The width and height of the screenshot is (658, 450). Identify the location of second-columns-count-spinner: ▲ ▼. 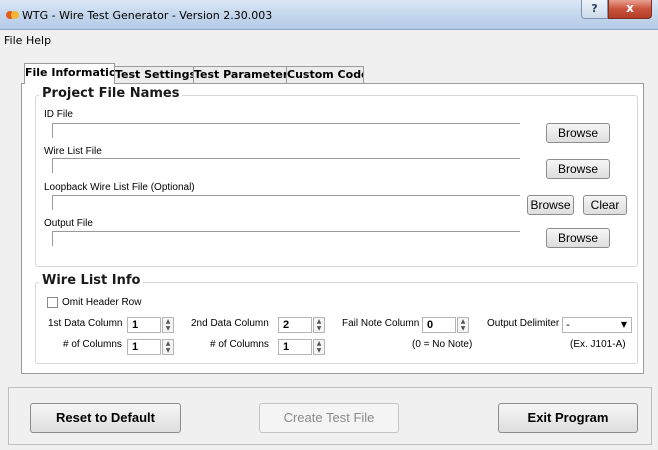
(319, 347).